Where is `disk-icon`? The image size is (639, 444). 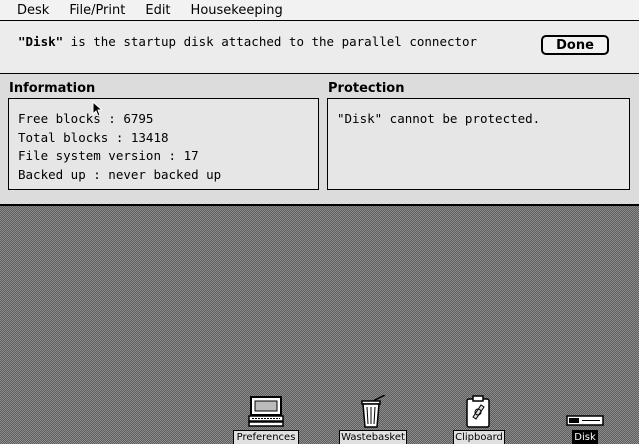
disk-icon is located at coordinates (585, 421).